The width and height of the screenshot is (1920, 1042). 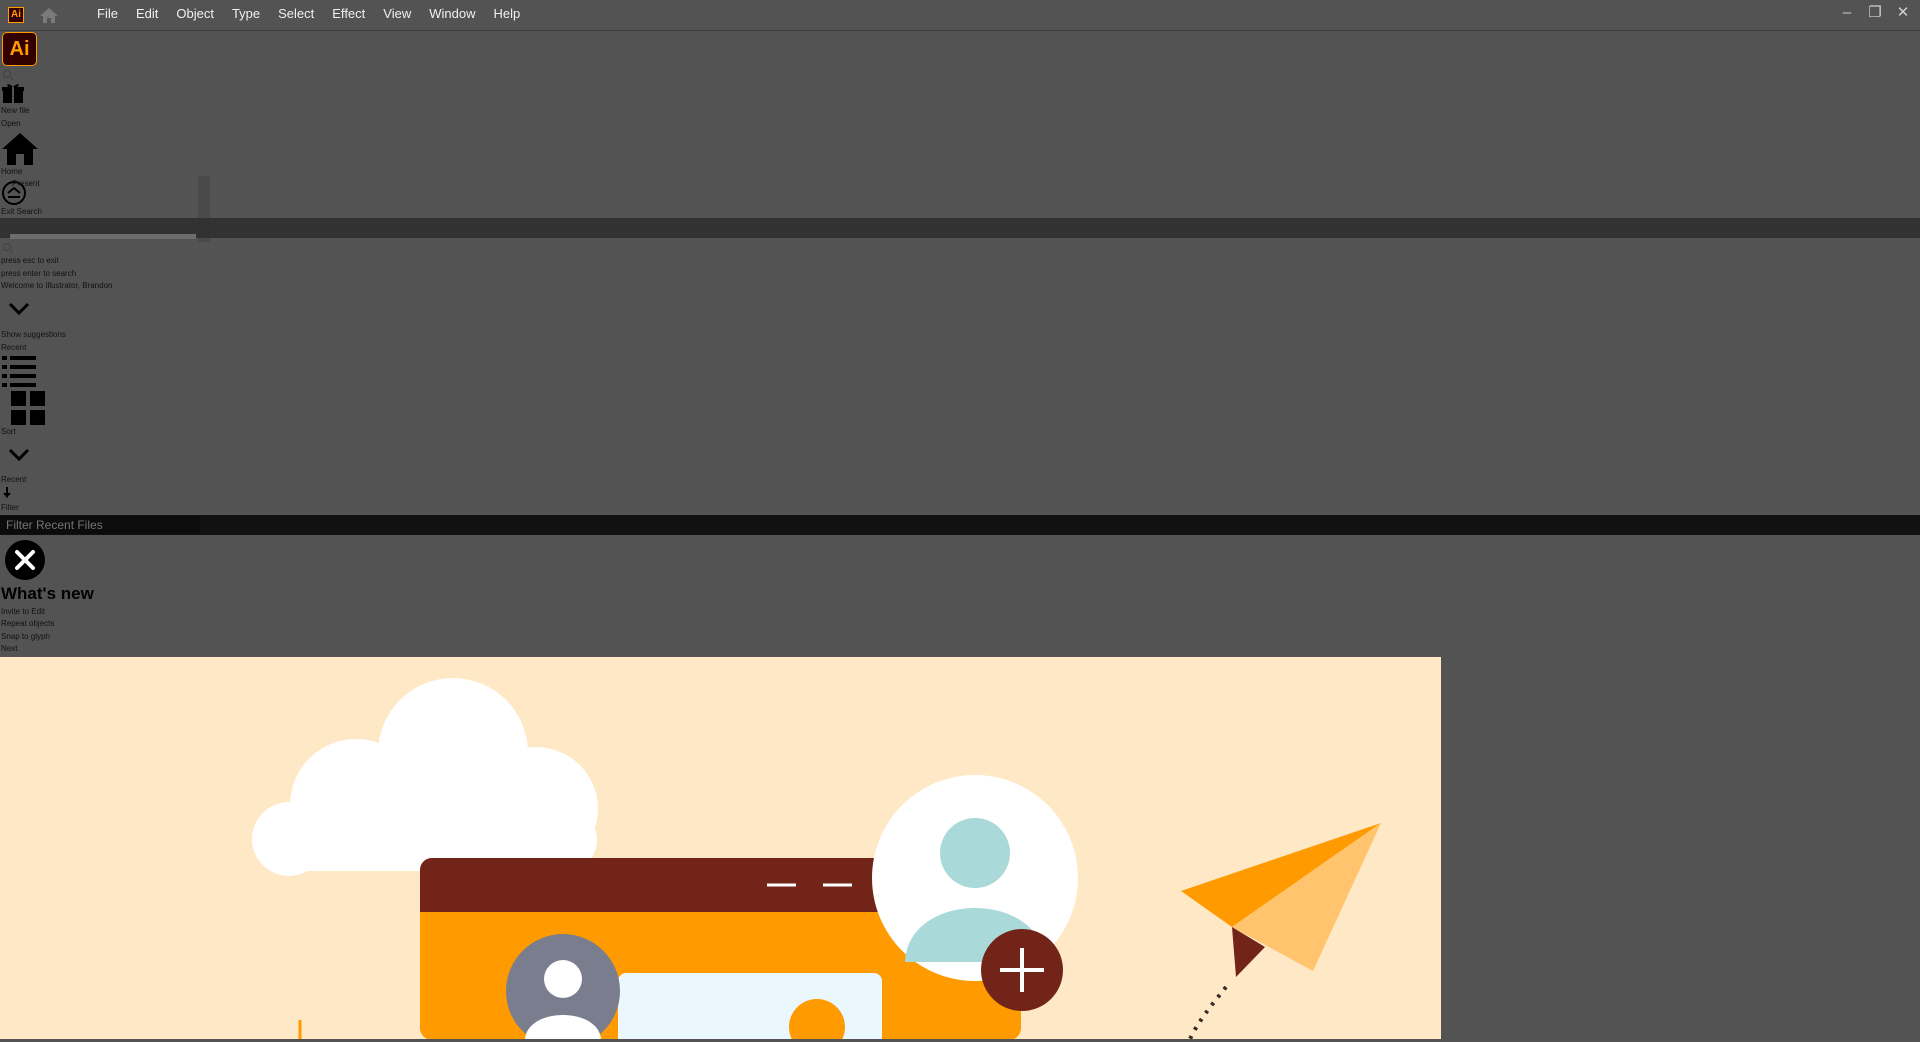 What do you see at coordinates (7, 495) in the screenshot?
I see `sort-direction-icon` at bounding box center [7, 495].